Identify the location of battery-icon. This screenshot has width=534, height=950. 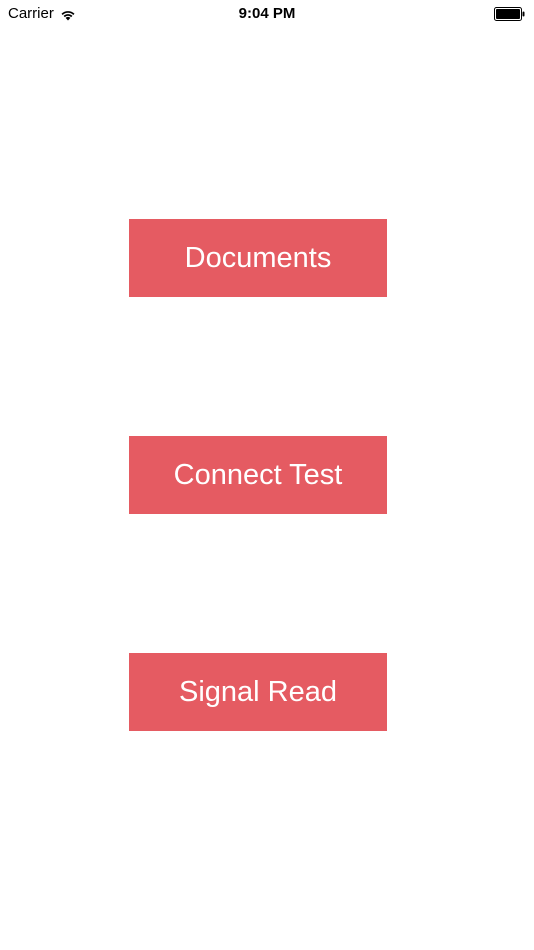
(510, 14).